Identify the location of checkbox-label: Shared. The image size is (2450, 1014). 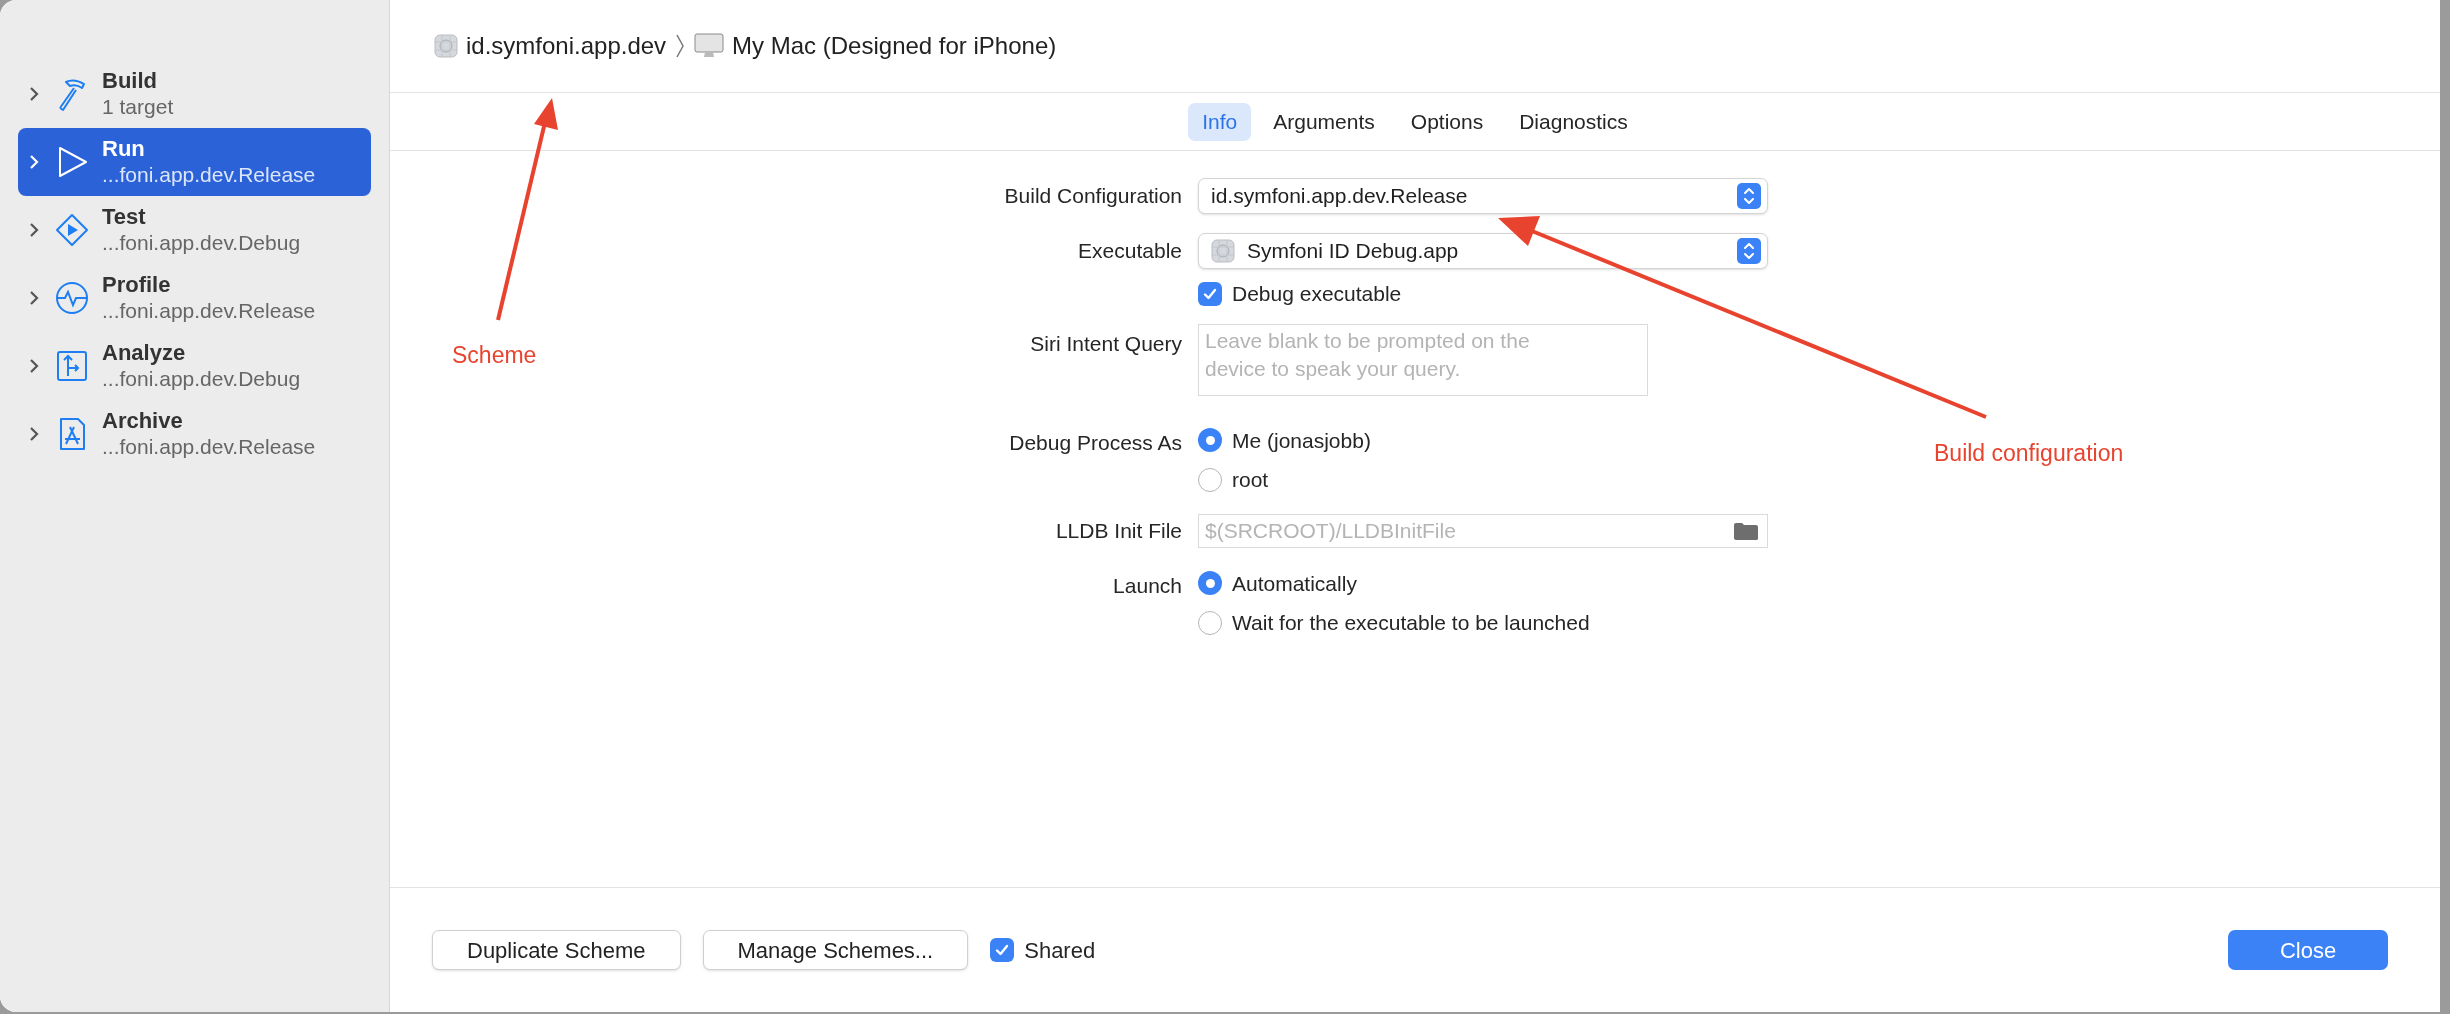
(1060, 950).